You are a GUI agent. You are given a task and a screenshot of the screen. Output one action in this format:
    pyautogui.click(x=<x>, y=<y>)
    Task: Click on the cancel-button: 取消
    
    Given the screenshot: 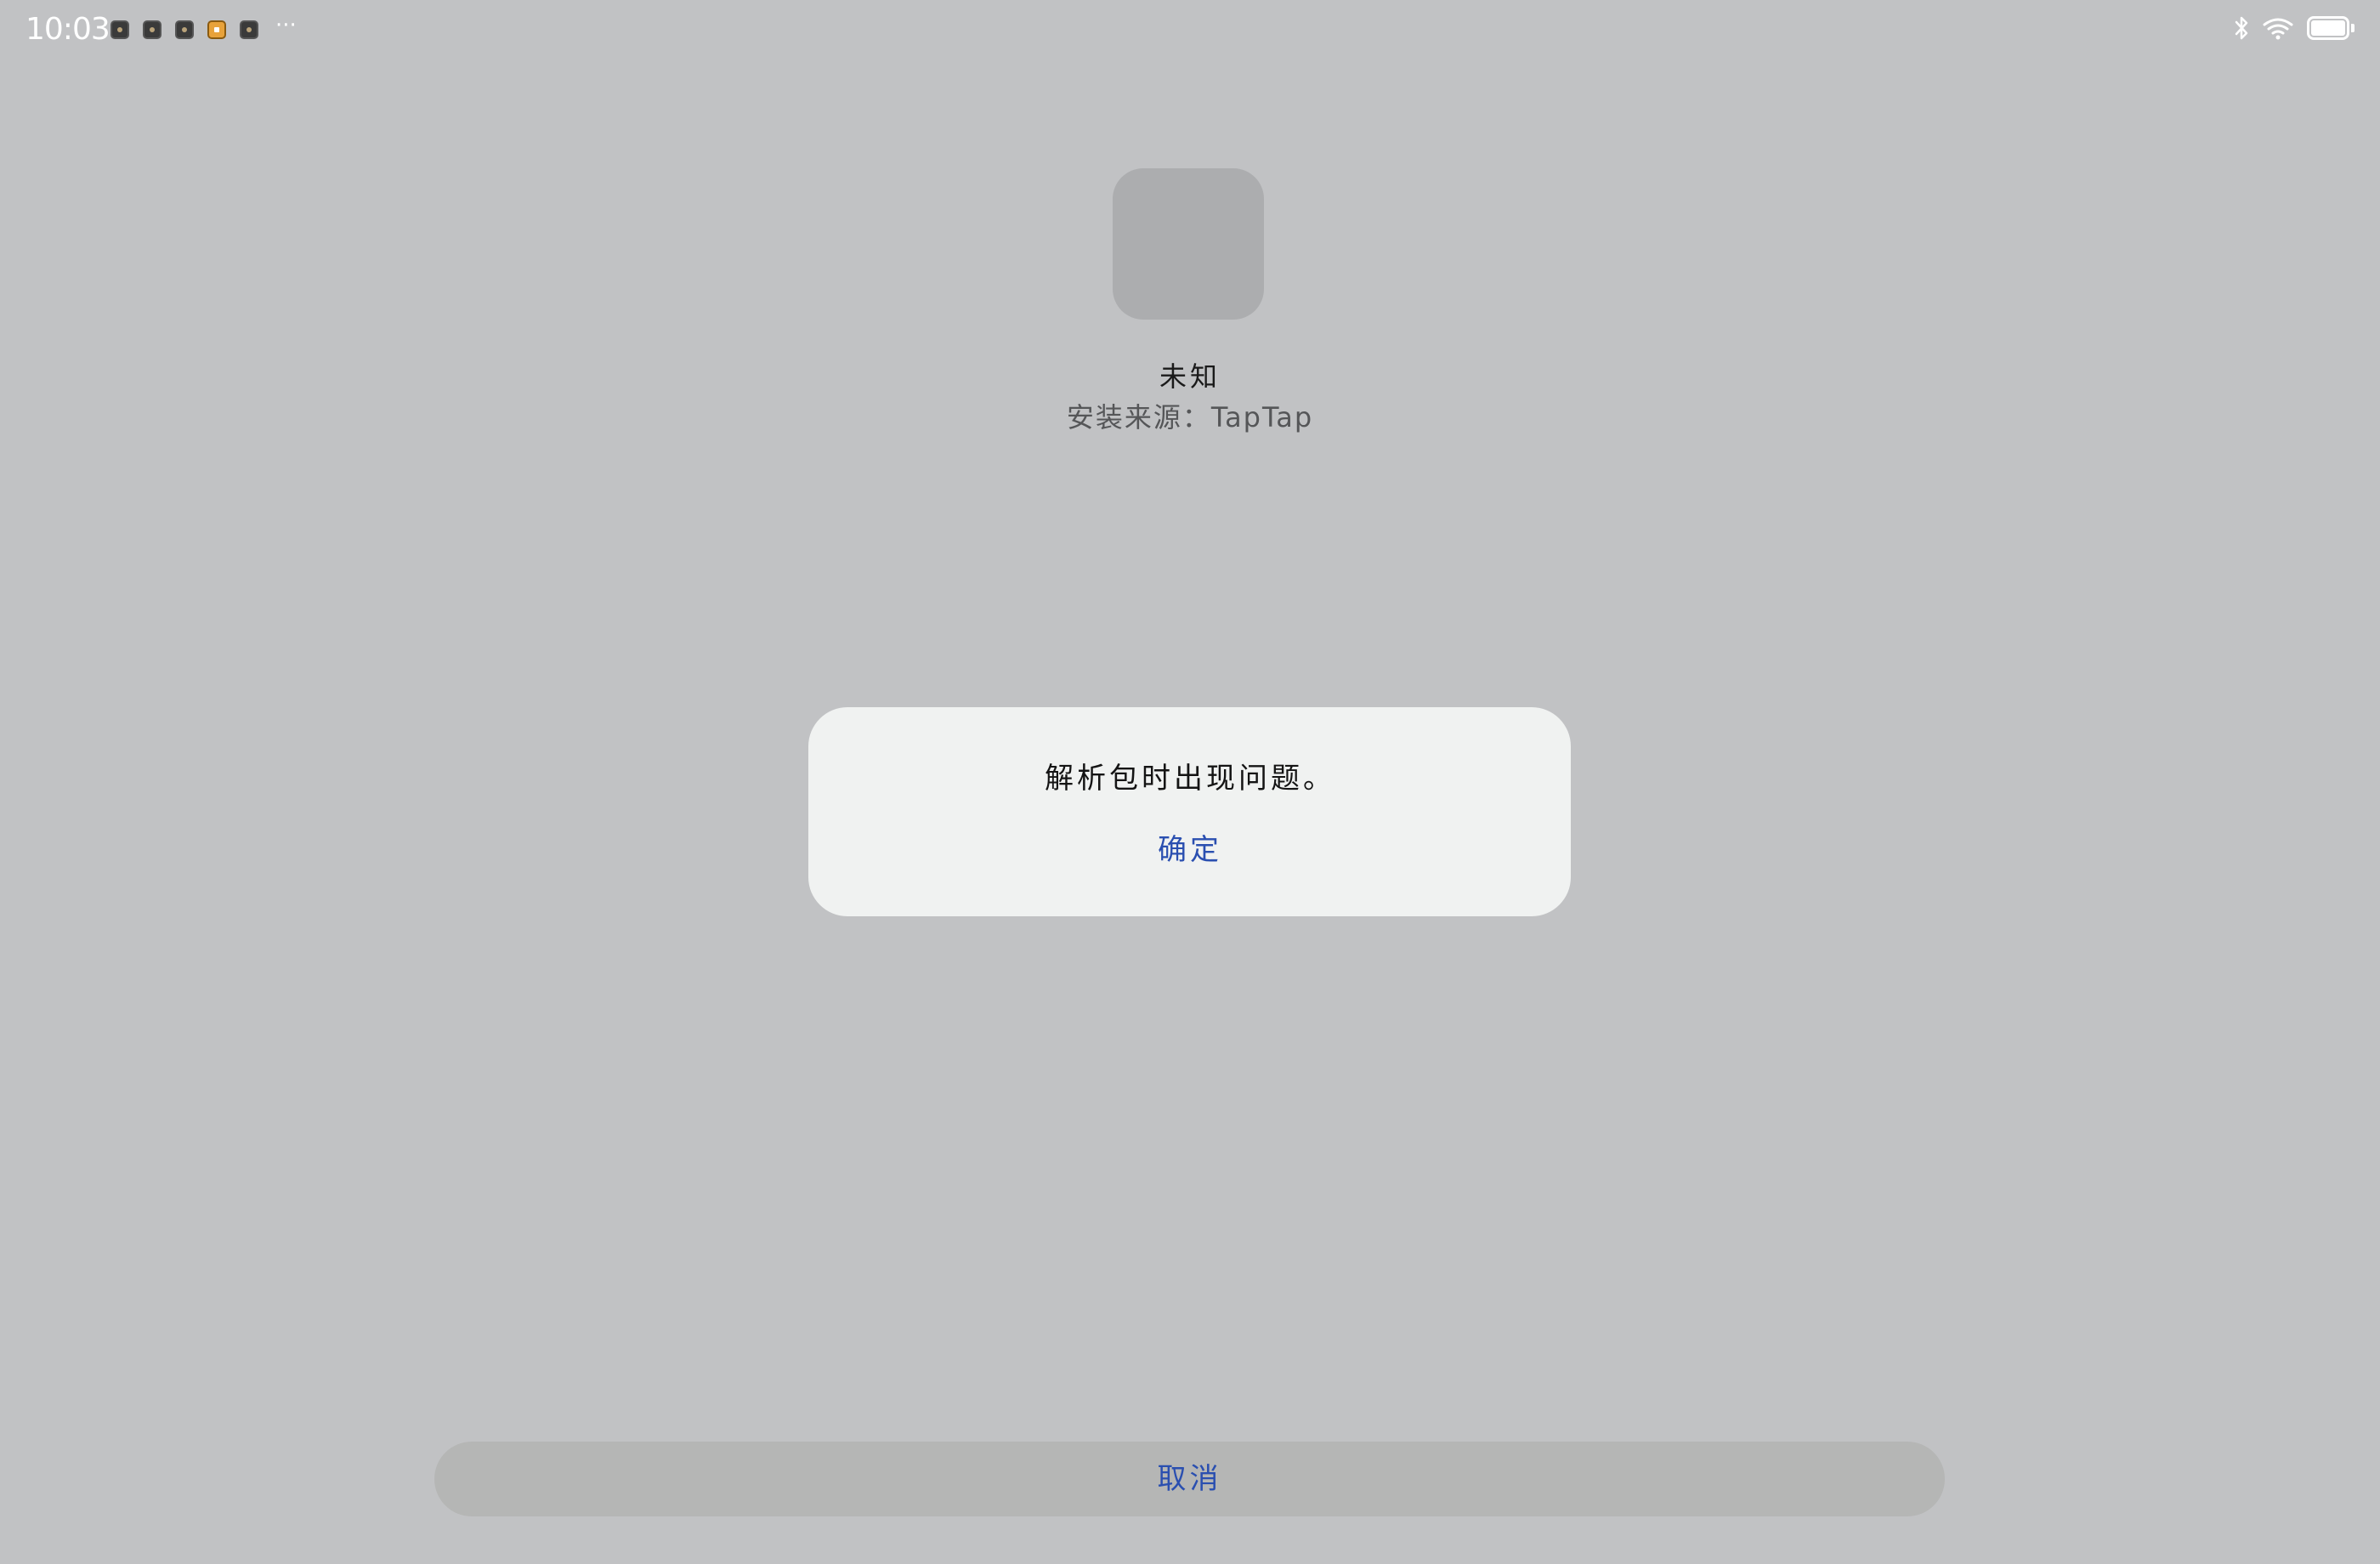 What is the action you would take?
    pyautogui.click(x=1189, y=1479)
    